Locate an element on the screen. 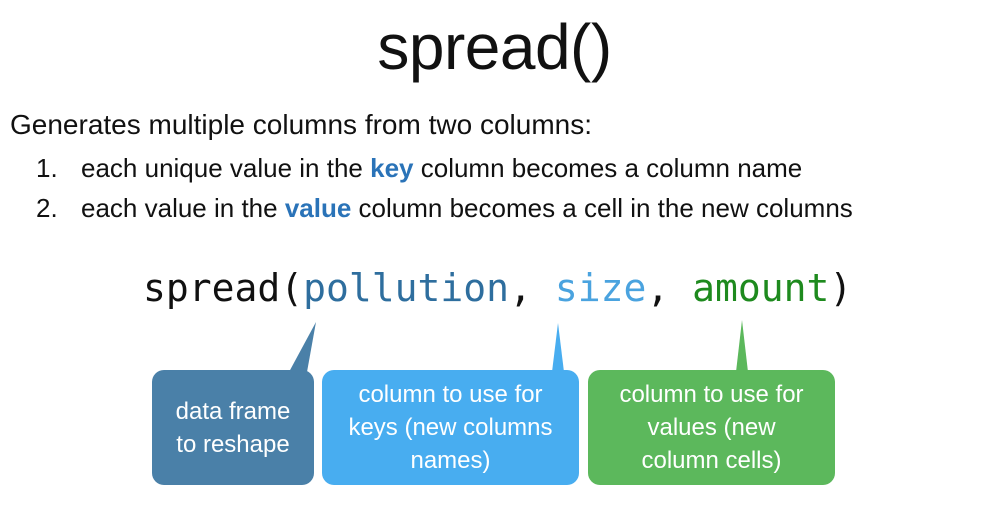 The height and width of the screenshot is (517, 989). code-function: spread( is located at coordinates (223, 288).